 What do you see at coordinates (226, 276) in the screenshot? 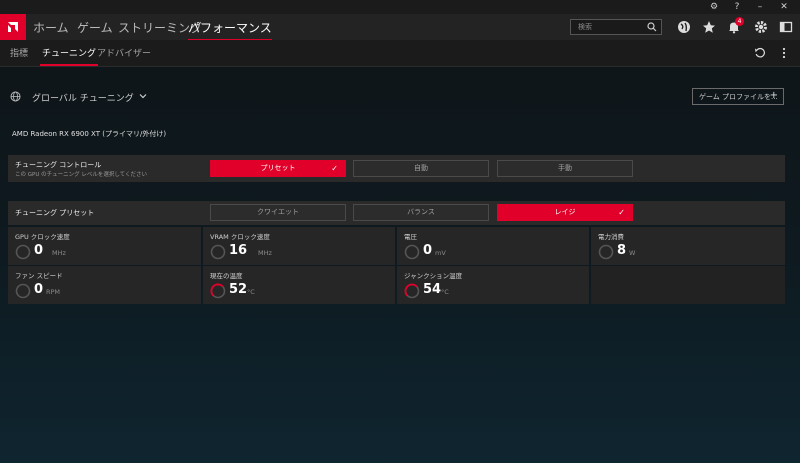
I see `metric-label: 現在の温度` at bounding box center [226, 276].